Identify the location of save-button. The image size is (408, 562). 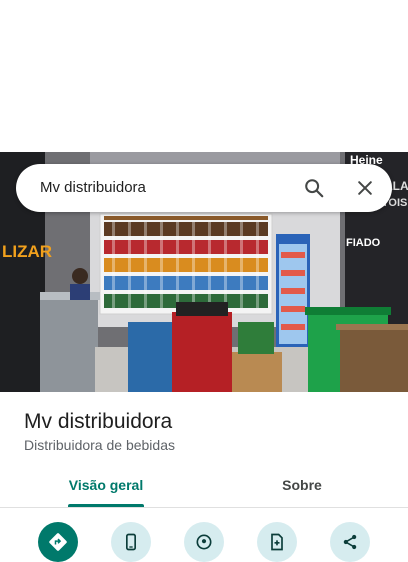
(277, 542).